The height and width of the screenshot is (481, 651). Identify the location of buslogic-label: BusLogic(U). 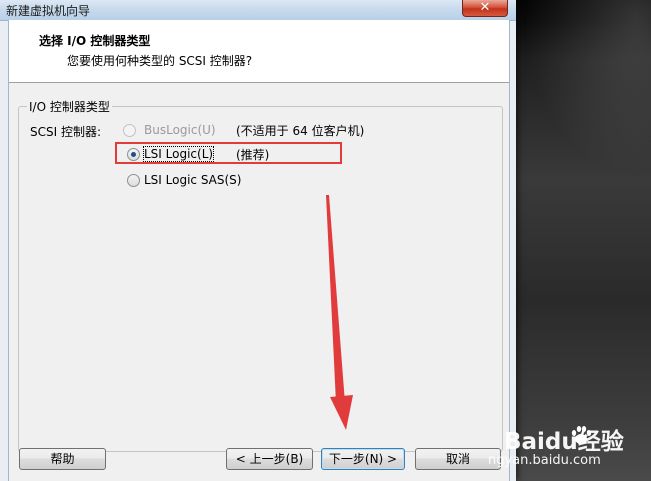
(180, 130).